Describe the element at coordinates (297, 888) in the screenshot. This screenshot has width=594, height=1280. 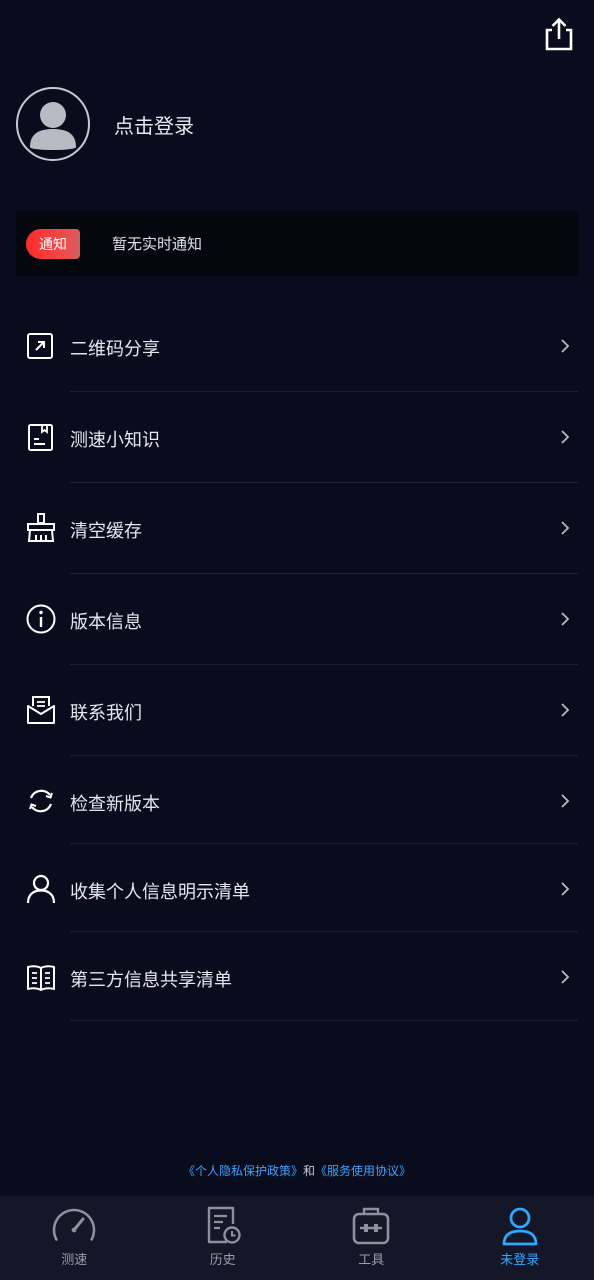
I see `menu-item-personal-info-list: 收集个人信息明示清单` at that location.